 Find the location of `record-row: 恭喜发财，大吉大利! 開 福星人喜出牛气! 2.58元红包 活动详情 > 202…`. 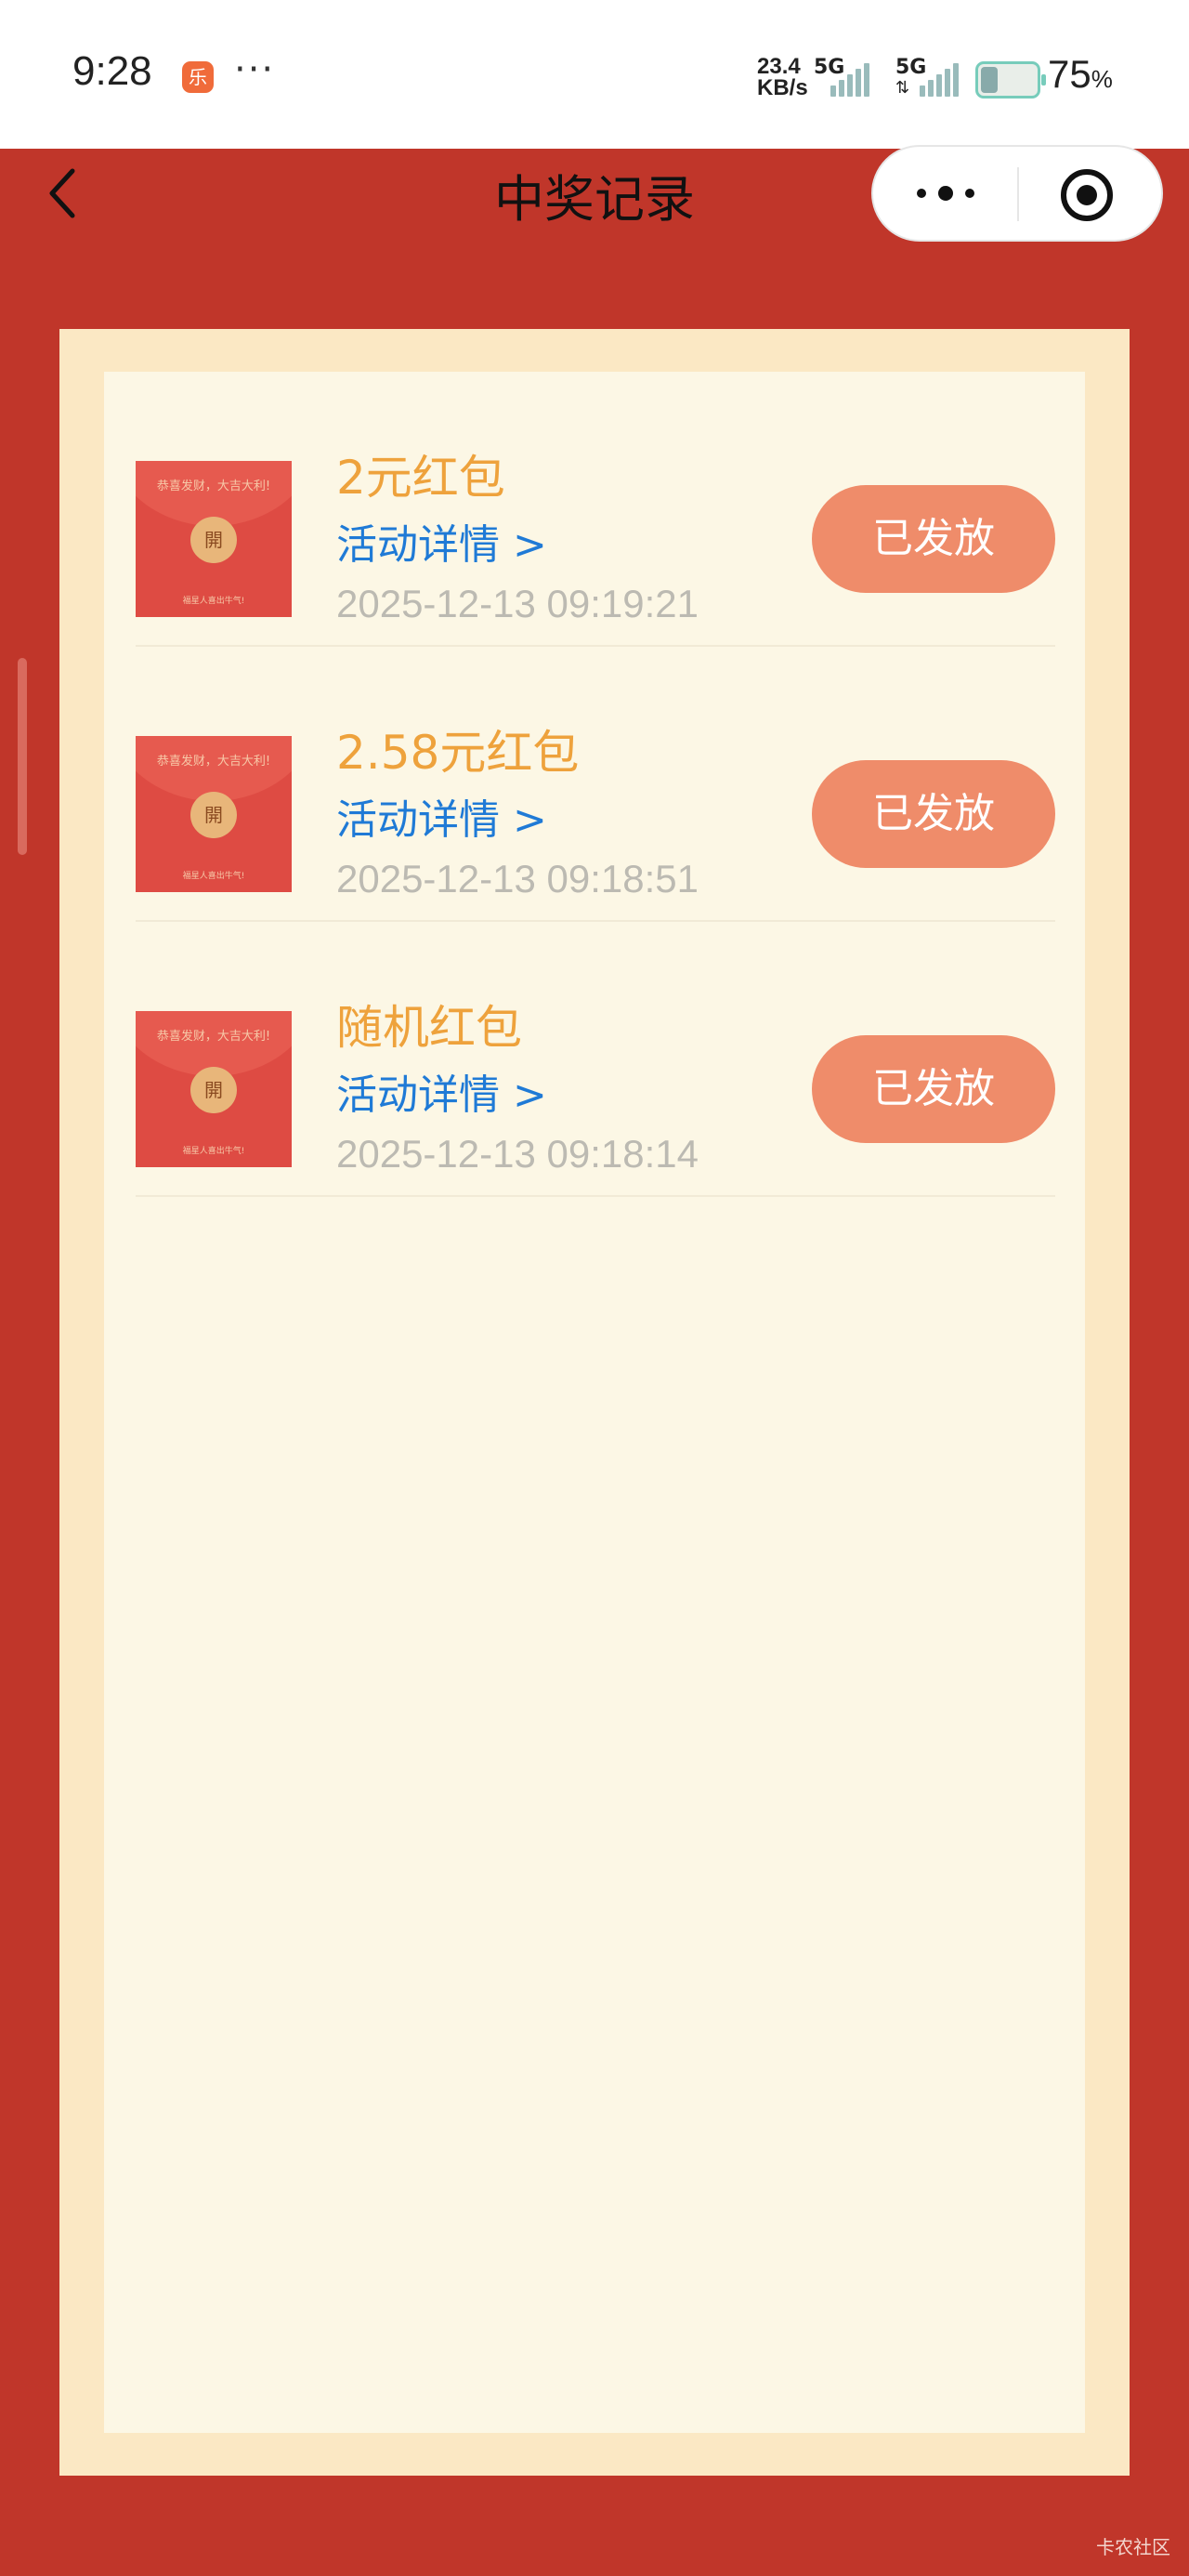

record-row: 恭喜发财，大吉大利! 開 福星人喜出牛气! 2.58元红包 活动详情 > 202… is located at coordinates (595, 784).